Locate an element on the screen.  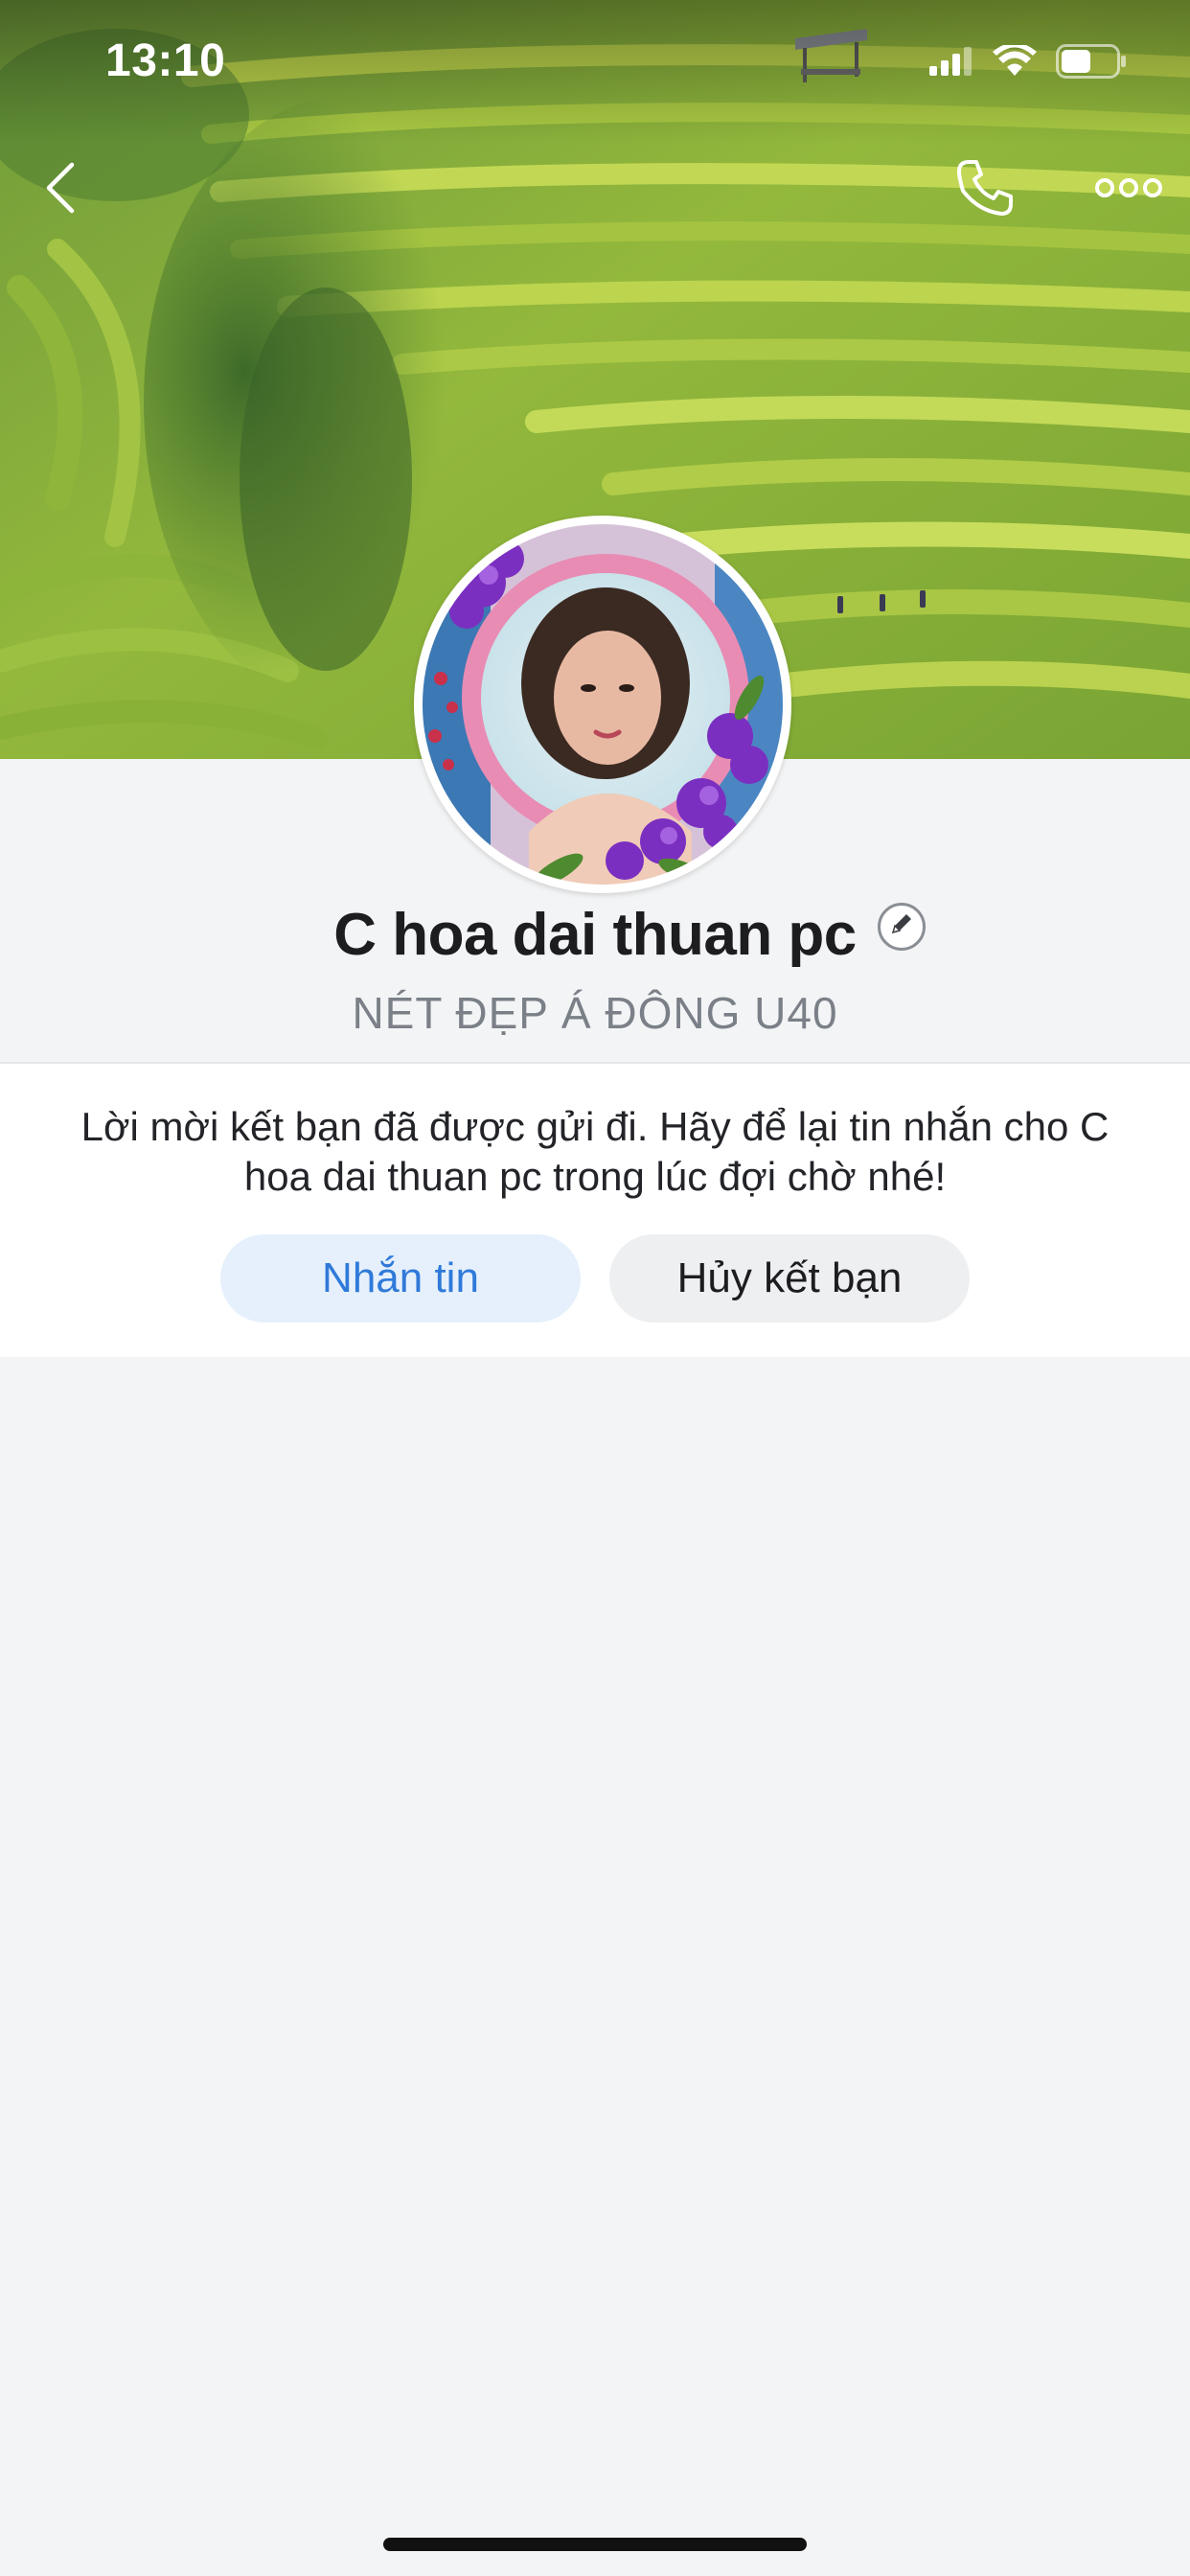
cellular-signal-icon is located at coordinates (951, 63).